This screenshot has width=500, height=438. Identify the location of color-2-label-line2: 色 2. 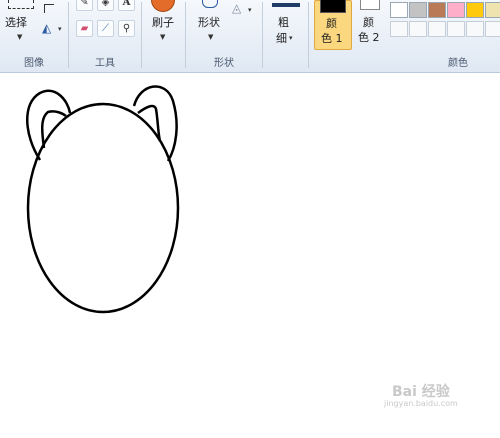
(369, 37).